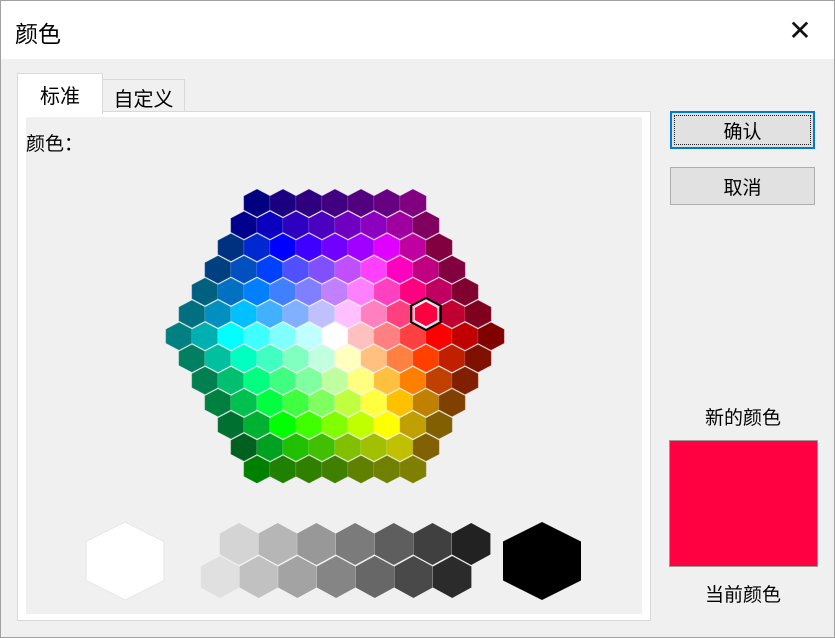 The width and height of the screenshot is (835, 638). Describe the element at coordinates (742, 418) in the screenshot. I see `new-color-label: 新的颜色` at that location.